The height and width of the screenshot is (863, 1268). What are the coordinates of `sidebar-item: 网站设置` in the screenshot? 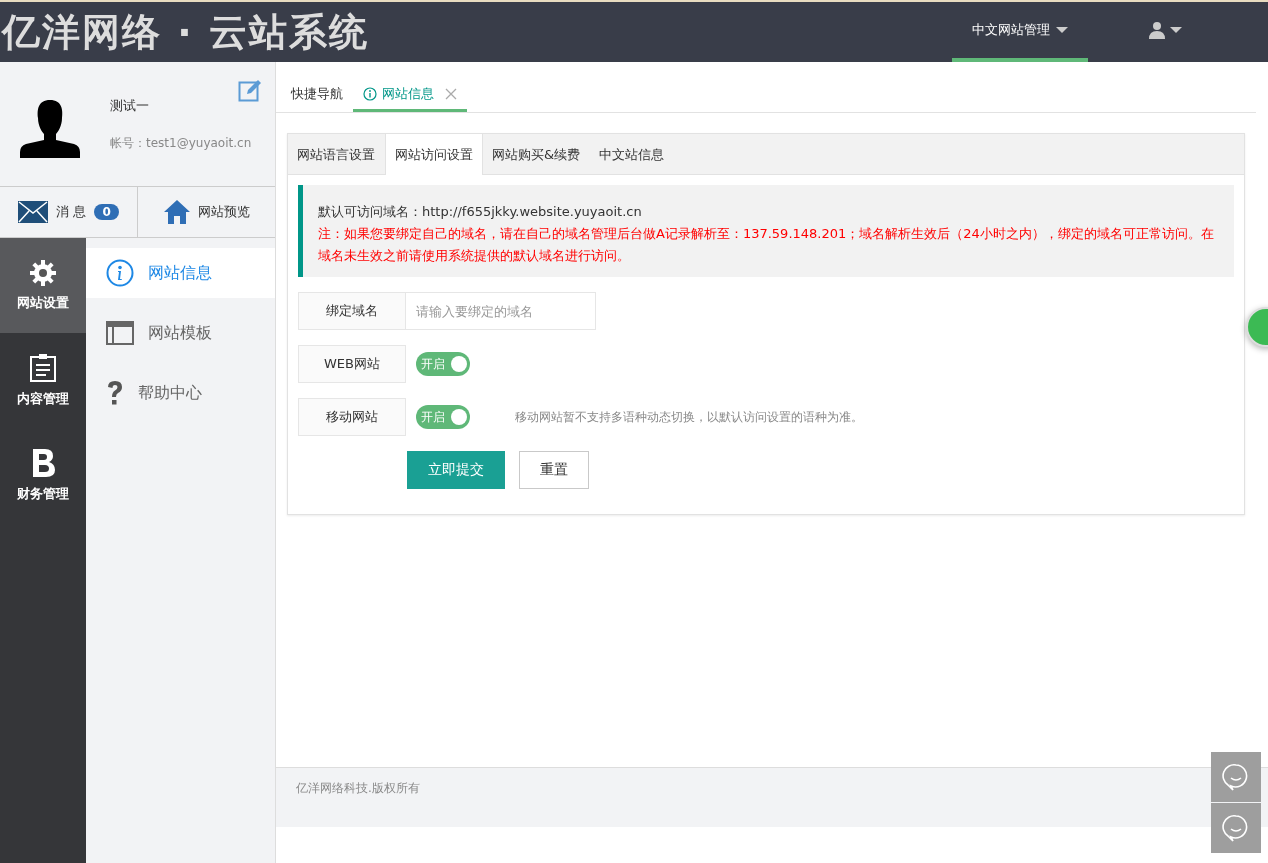 It's located at (43, 285).